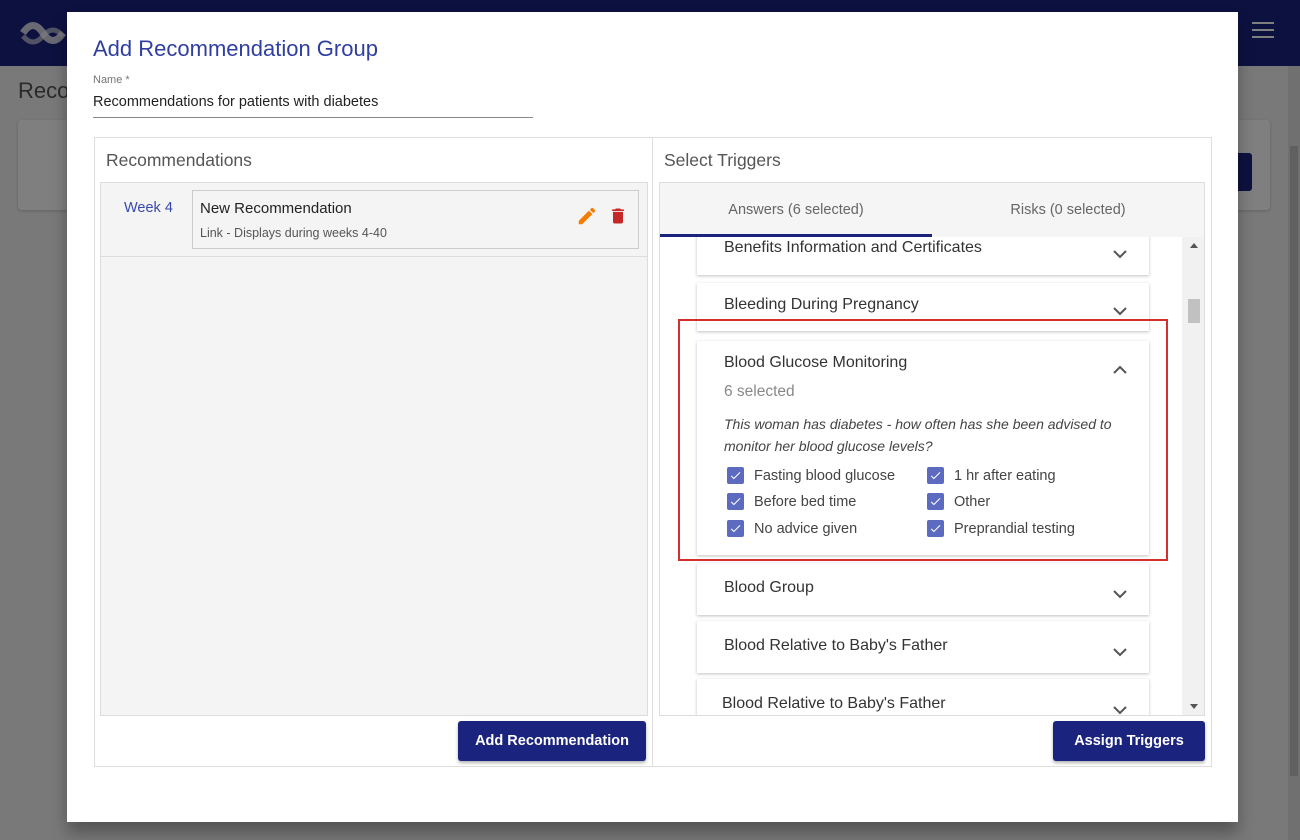 This screenshot has height=840, width=1300. What do you see at coordinates (923, 589) in the screenshot?
I see `accordion-blood-group: Blood Group` at bounding box center [923, 589].